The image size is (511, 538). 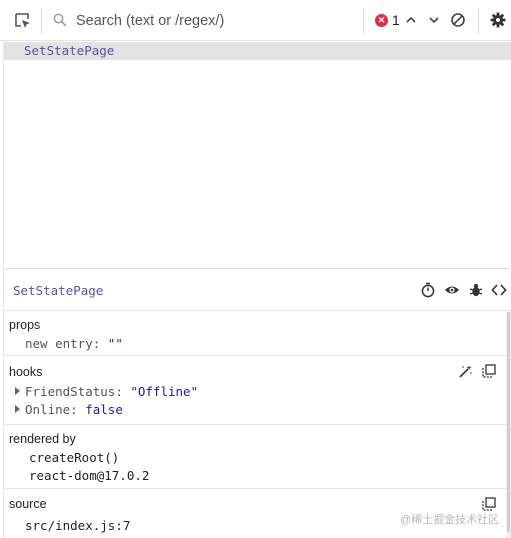 What do you see at coordinates (458, 20) in the screenshot?
I see `clear-icon` at bounding box center [458, 20].